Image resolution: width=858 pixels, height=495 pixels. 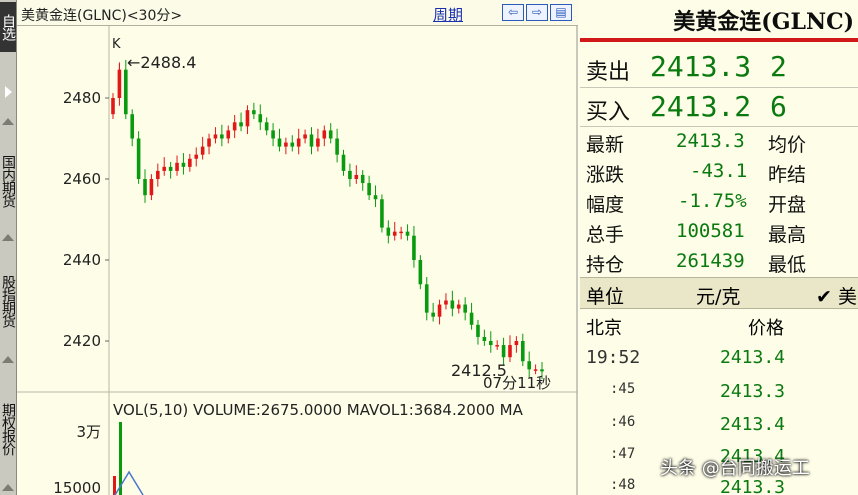 What do you see at coordinates (836, 295) in the screenshot?
I see `currency-check: ✔ 美` at bounding box center [836, 295].